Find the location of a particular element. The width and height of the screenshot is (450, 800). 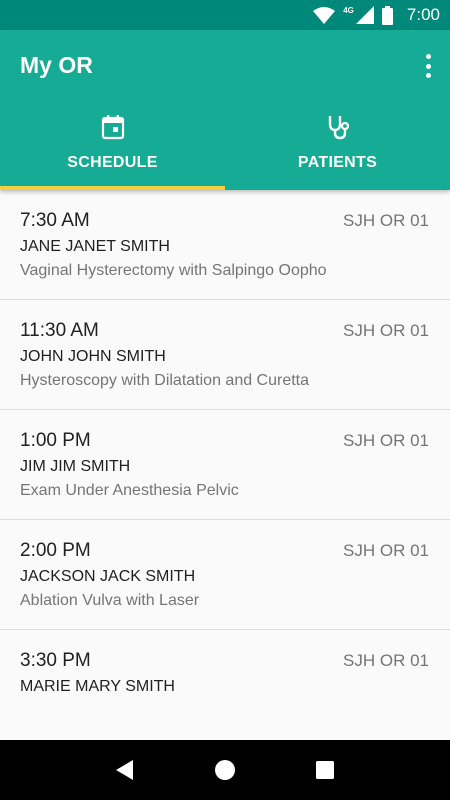

procedure-name: Exam Under Anesthesia Pelvic is located at coordinates (129, 490).